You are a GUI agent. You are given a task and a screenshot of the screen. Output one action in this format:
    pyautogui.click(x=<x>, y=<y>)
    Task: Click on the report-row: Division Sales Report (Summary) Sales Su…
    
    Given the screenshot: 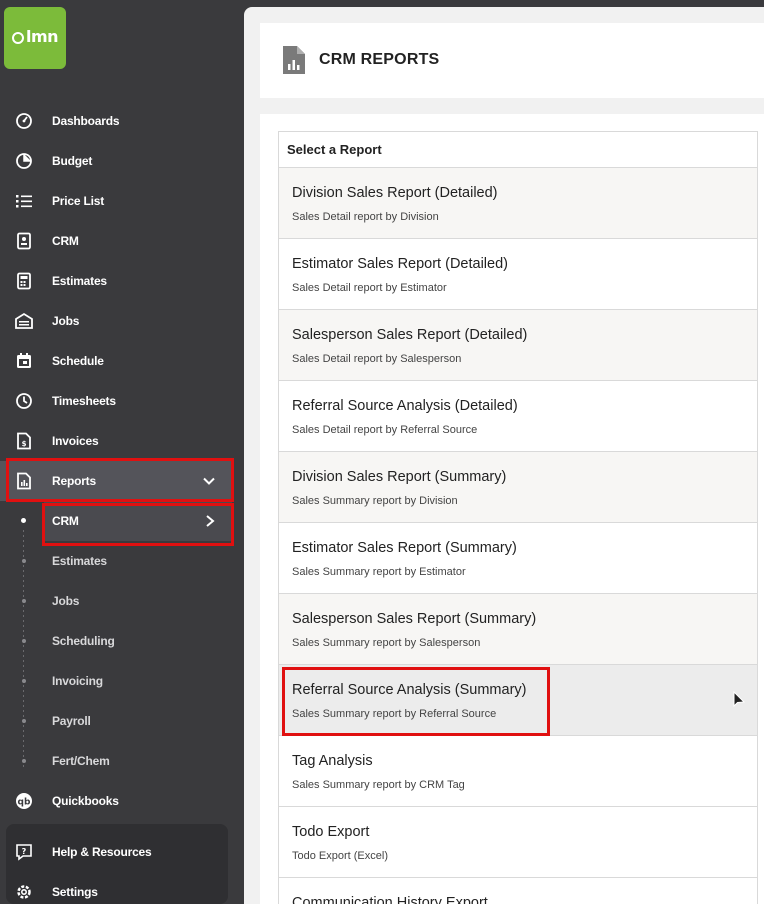 What is the action you would take?
    pyautogui.click(x=518, y=487)
    